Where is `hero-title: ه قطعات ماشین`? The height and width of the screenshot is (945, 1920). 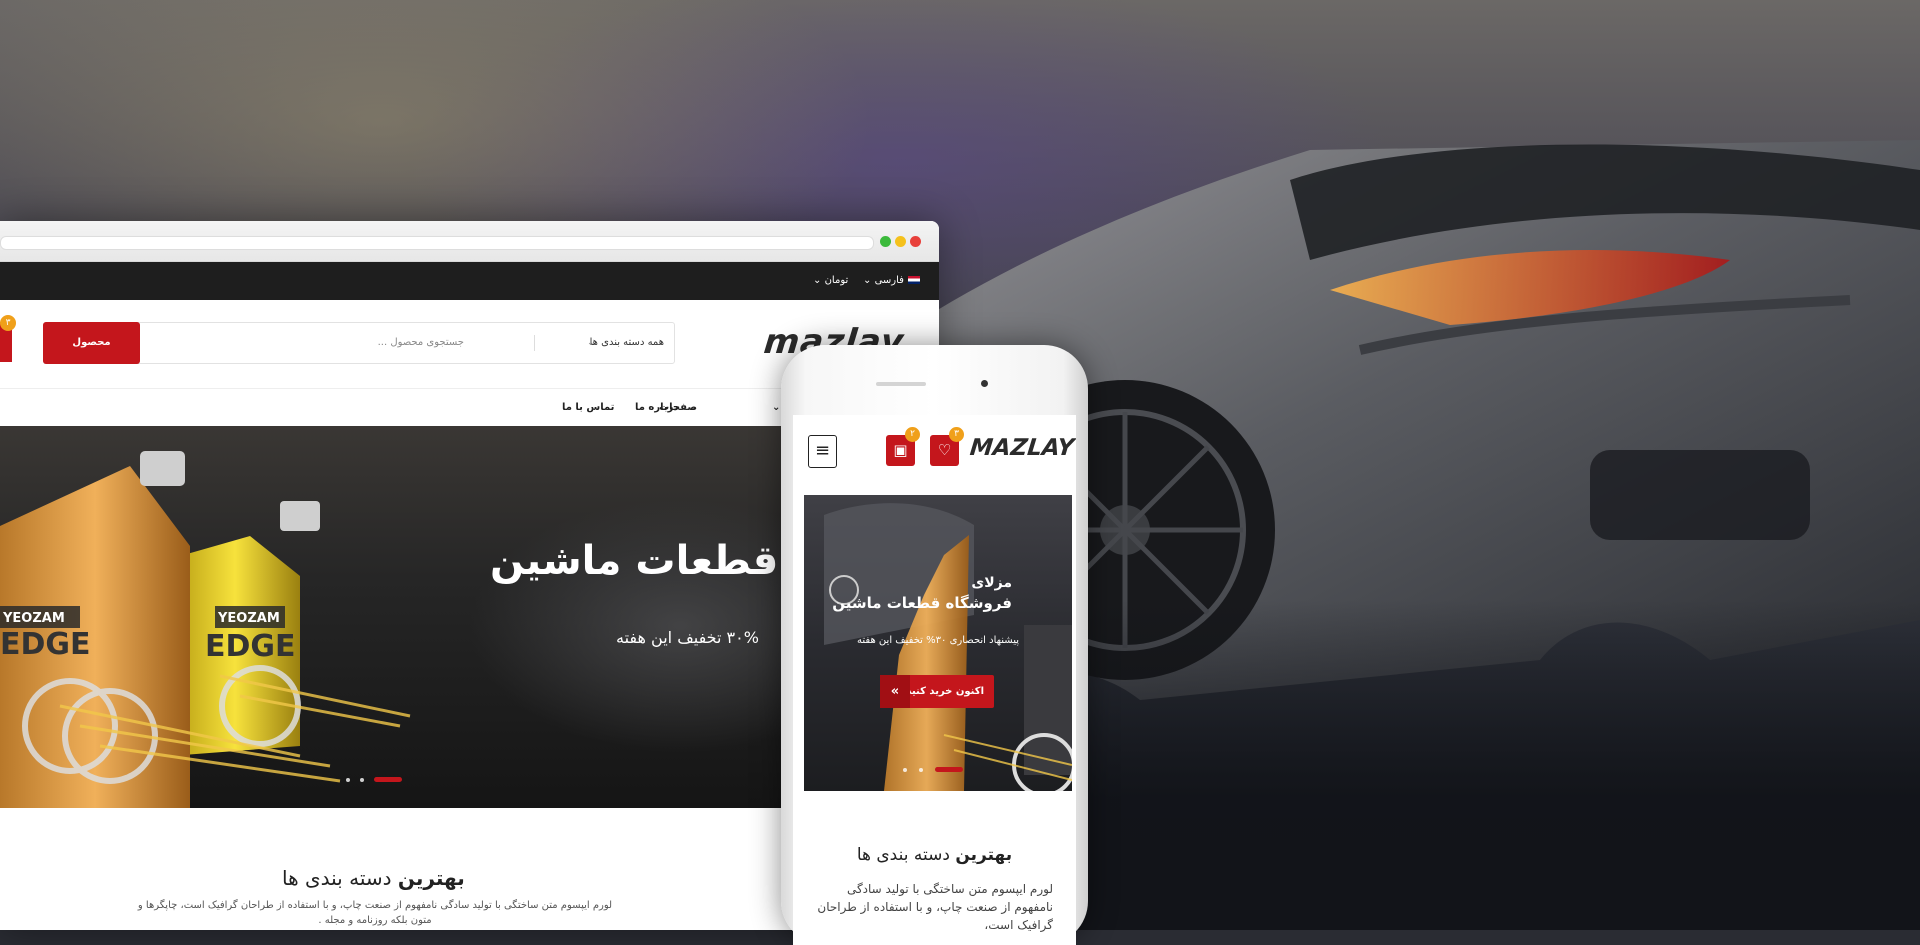 hero-title: ه قطعات ماشین is located at coordinates (653, 561).